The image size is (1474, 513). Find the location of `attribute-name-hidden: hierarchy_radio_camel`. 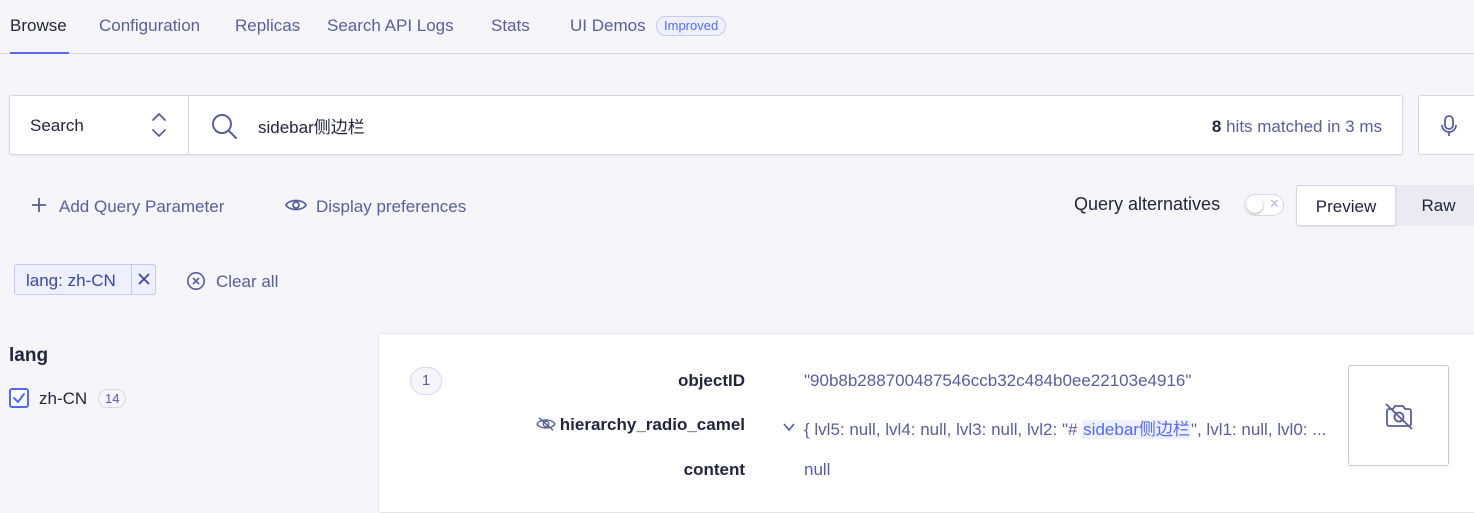

attribute-name-hidden: hierarchy_radio_camel is located at coordinates (640, 425).